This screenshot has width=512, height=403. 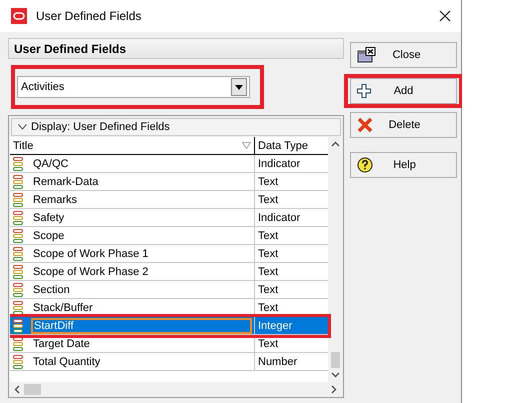 What do you see at coordinates (403, 55) in the screenshot?
I see `close-button: Close` at bounding box center [403, 55].